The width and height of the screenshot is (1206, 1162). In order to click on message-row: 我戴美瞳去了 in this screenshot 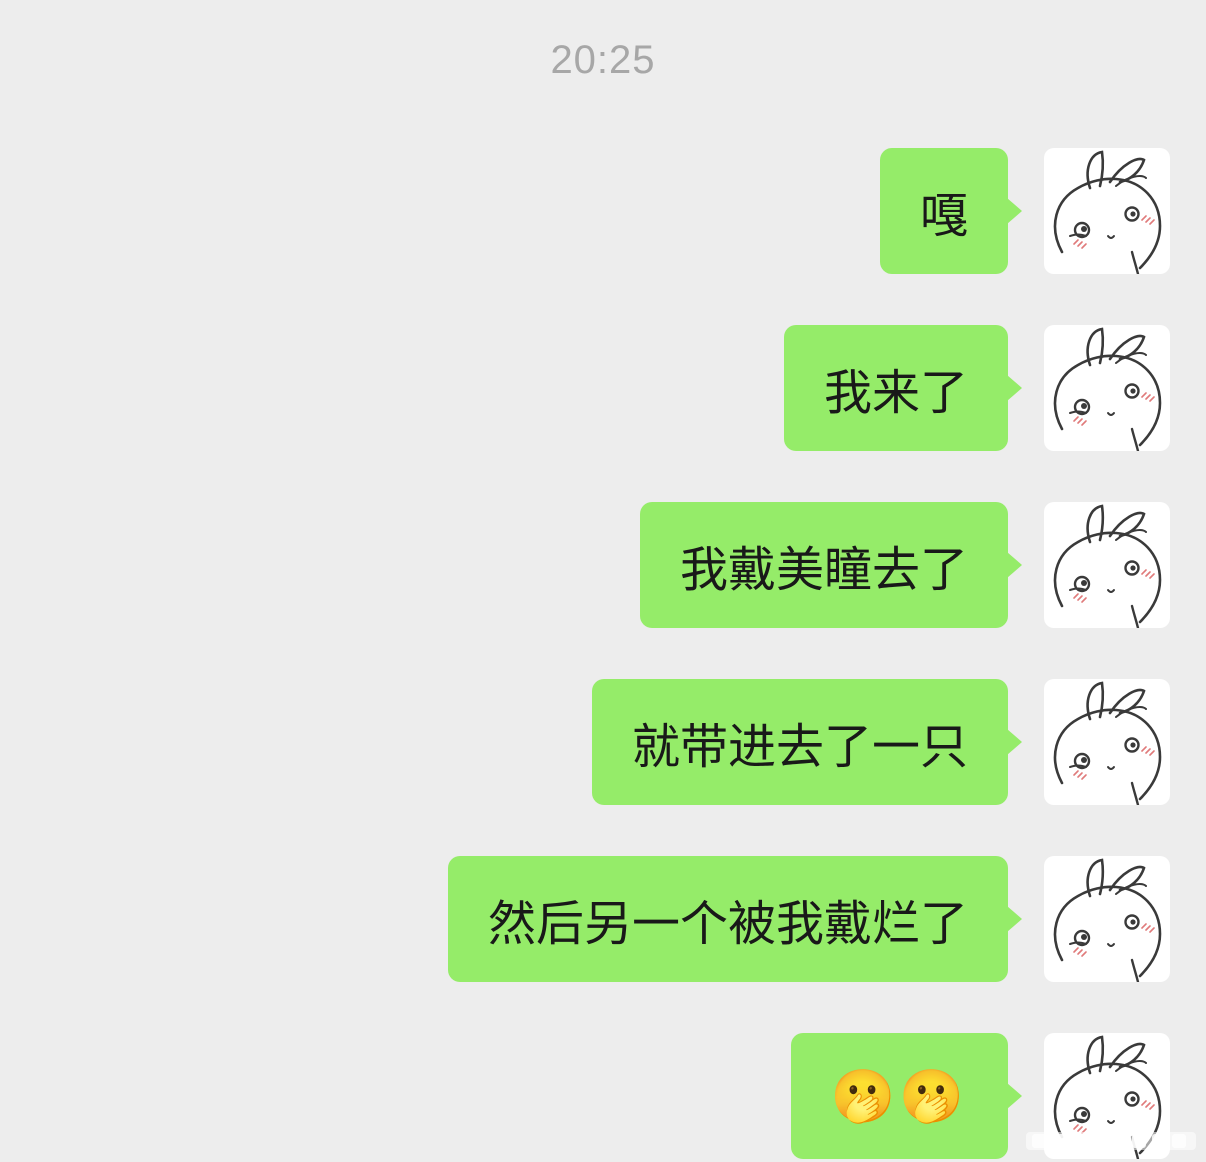, I will do `click(904, 565)`.